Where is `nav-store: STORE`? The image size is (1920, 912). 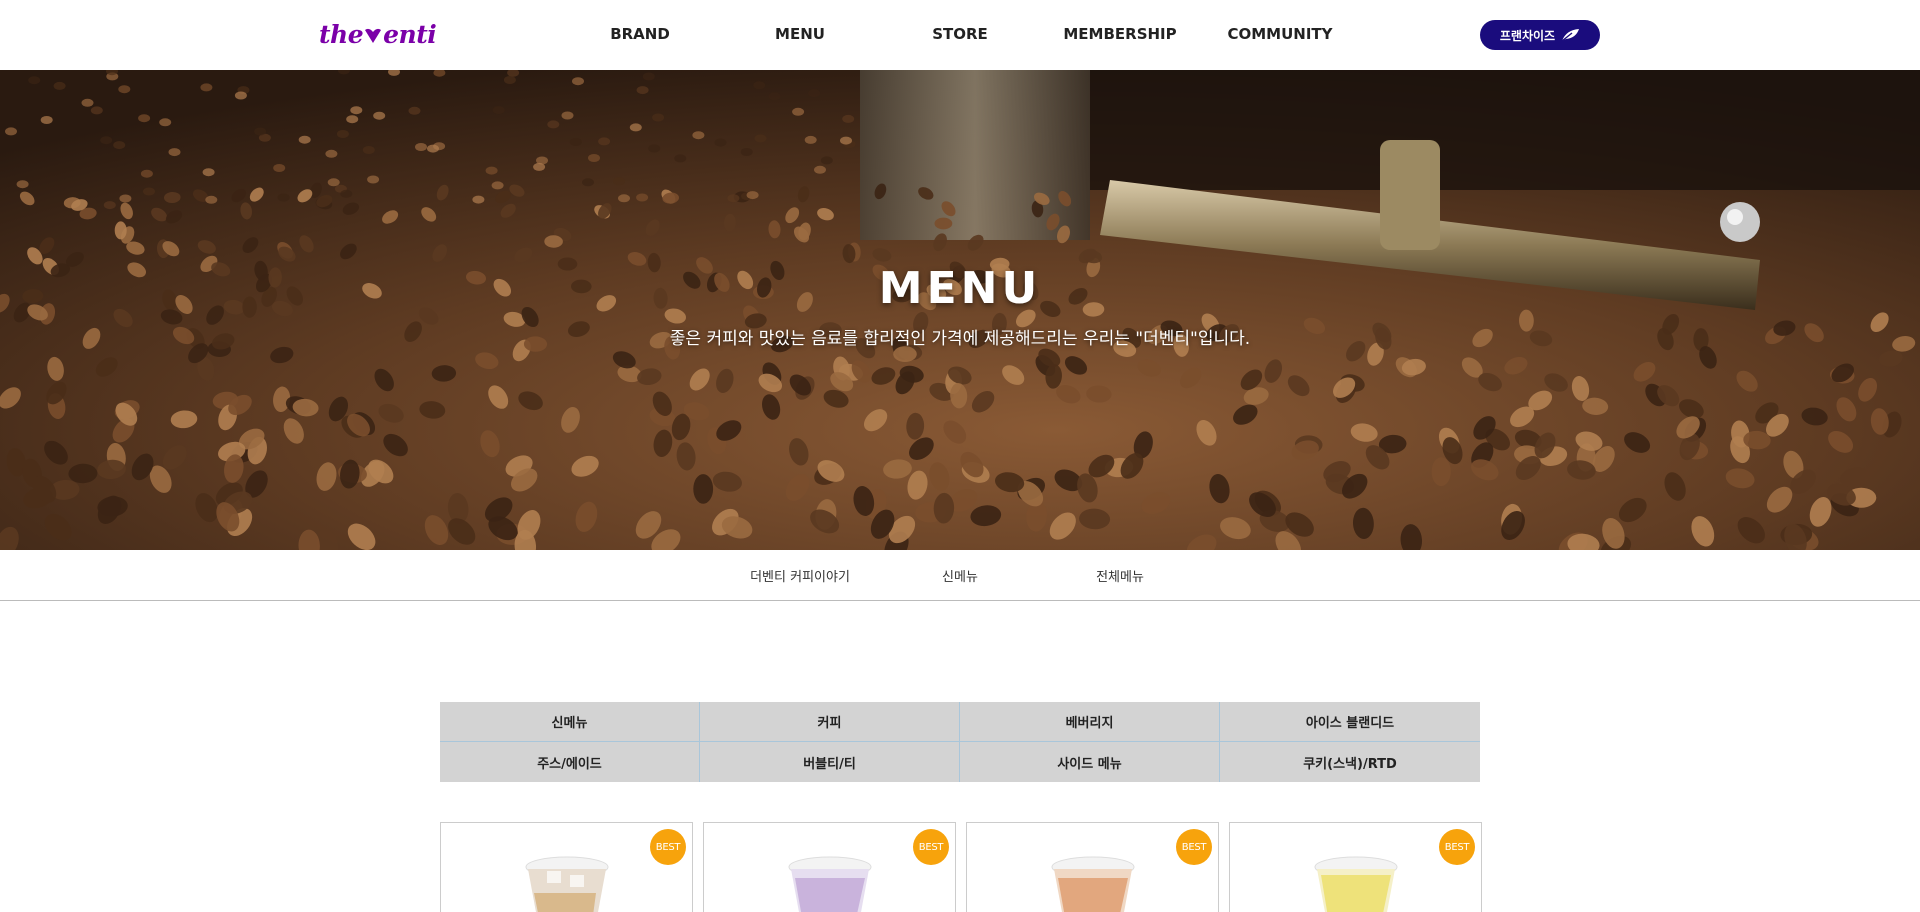 nav-store: STORE is located at coordinates (960, 34).